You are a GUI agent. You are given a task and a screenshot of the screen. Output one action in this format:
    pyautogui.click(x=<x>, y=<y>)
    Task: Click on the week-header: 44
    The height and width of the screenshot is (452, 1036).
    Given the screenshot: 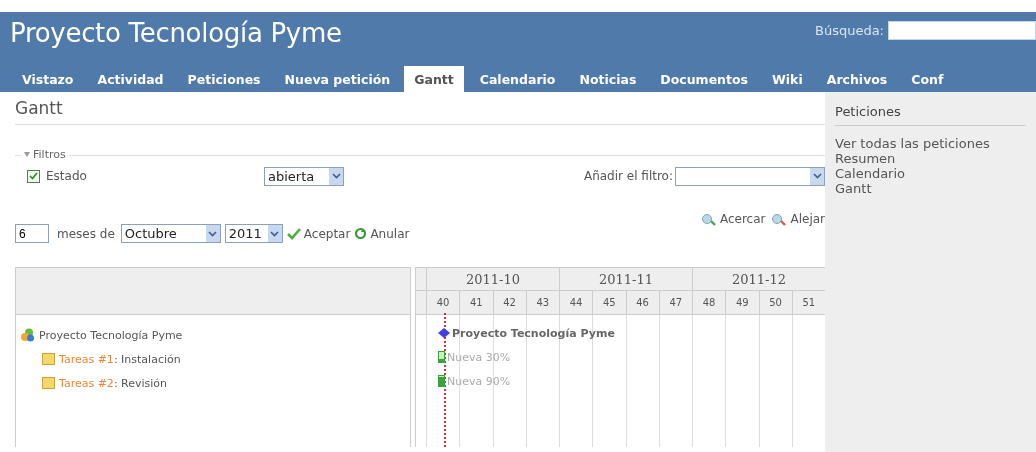 What is the action you would take?
    pyautogui.click(x=576, y=302)
    